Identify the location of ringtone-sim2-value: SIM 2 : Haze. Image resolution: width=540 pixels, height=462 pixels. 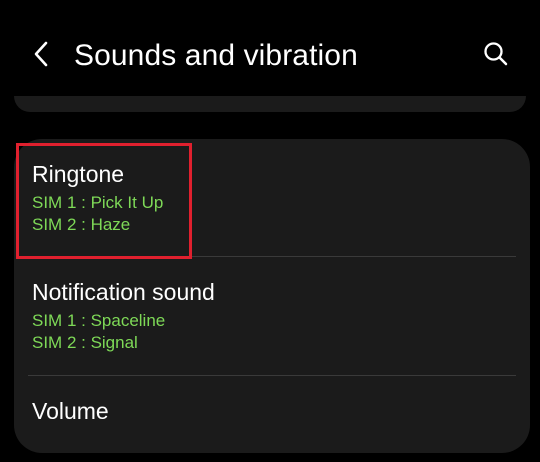
(81, 224).